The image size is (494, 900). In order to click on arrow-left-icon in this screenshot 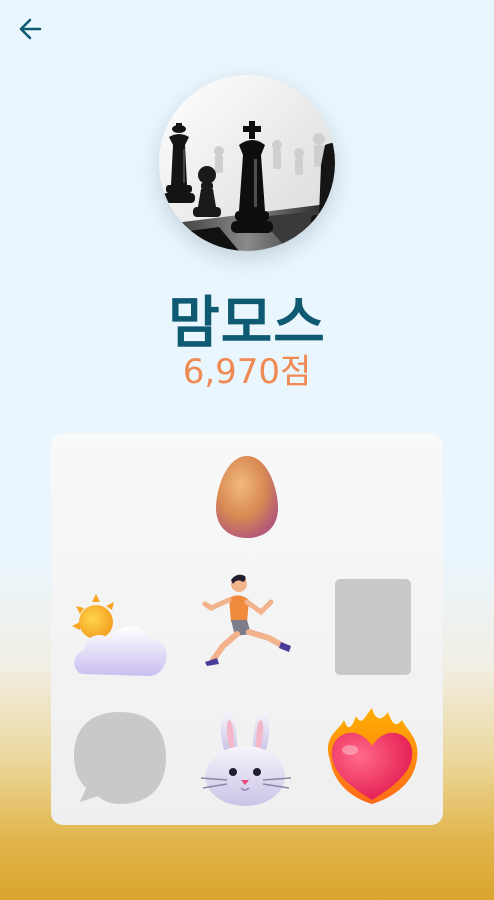, I will do `click(30, 29)`.